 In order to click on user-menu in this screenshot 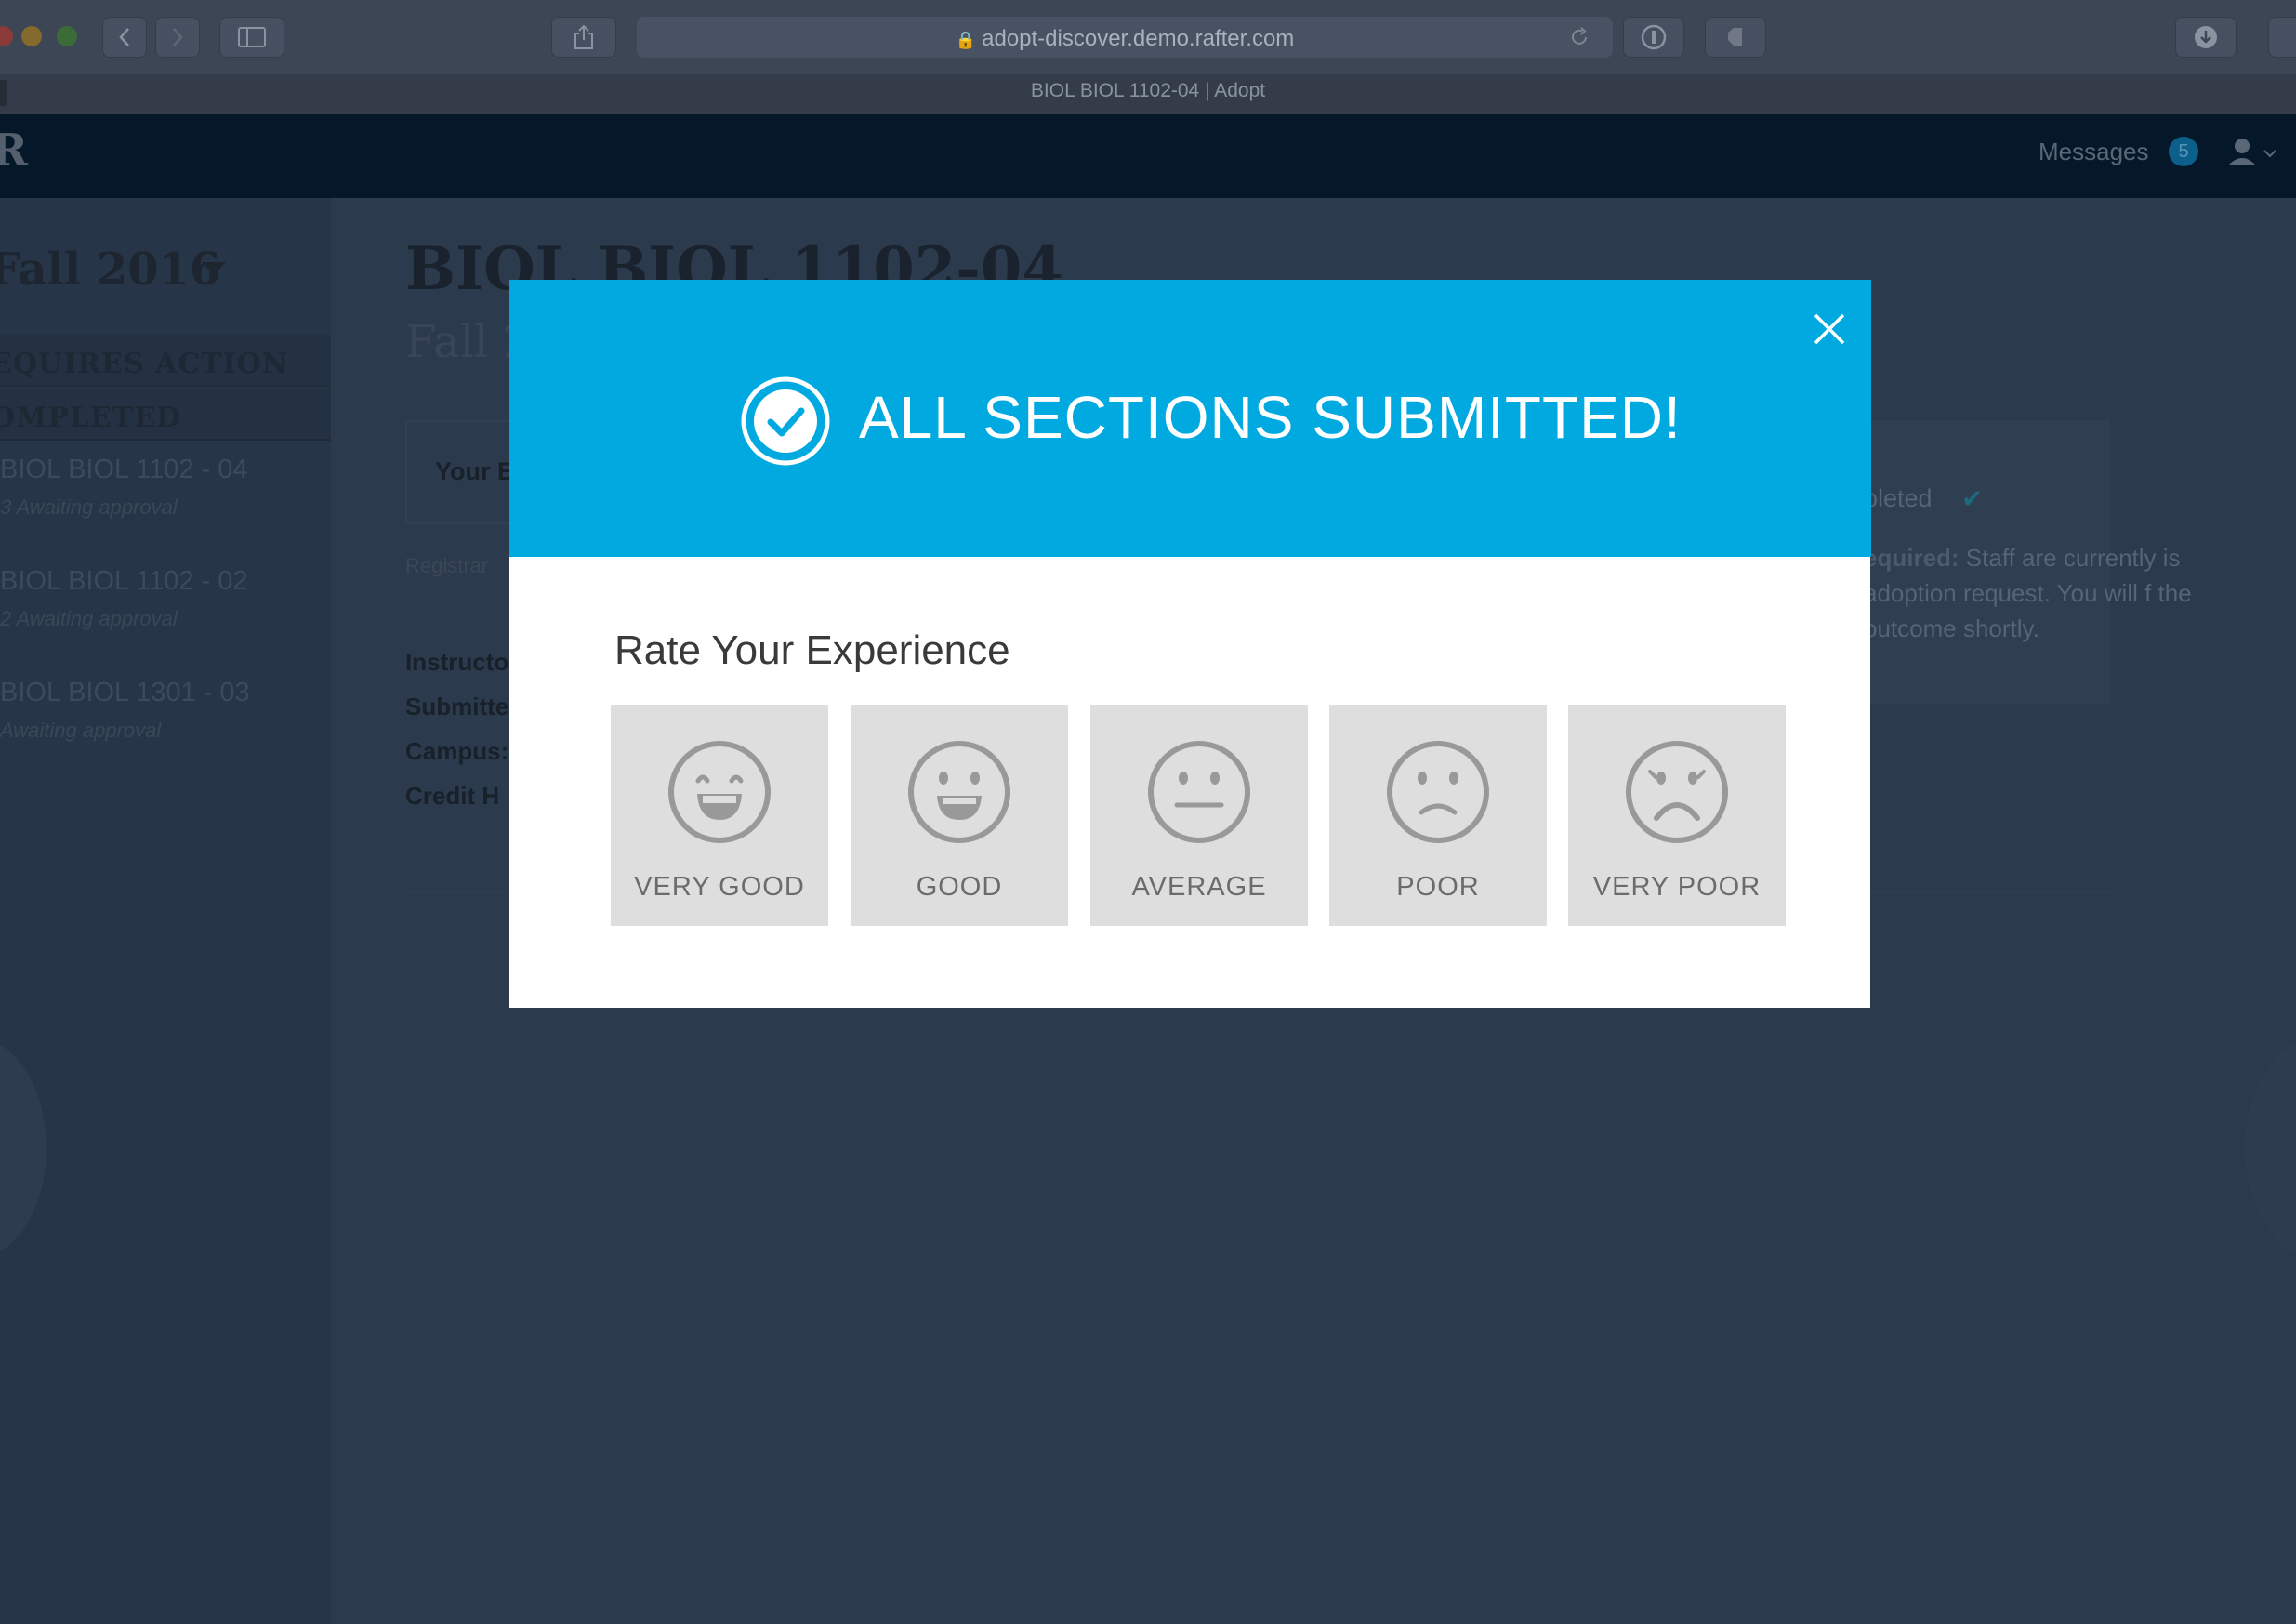, I will do `click(2253, 155)`.